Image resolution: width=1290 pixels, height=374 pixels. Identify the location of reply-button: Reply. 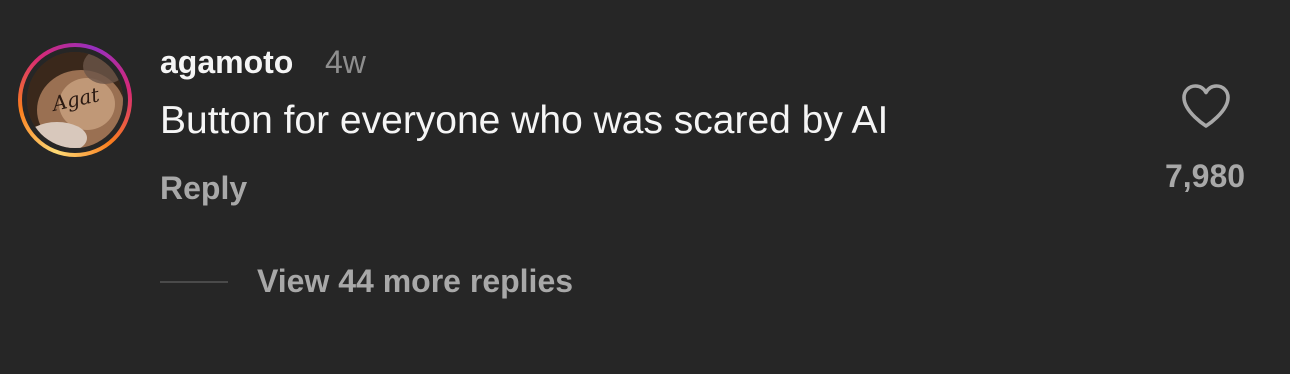
(203, 188).